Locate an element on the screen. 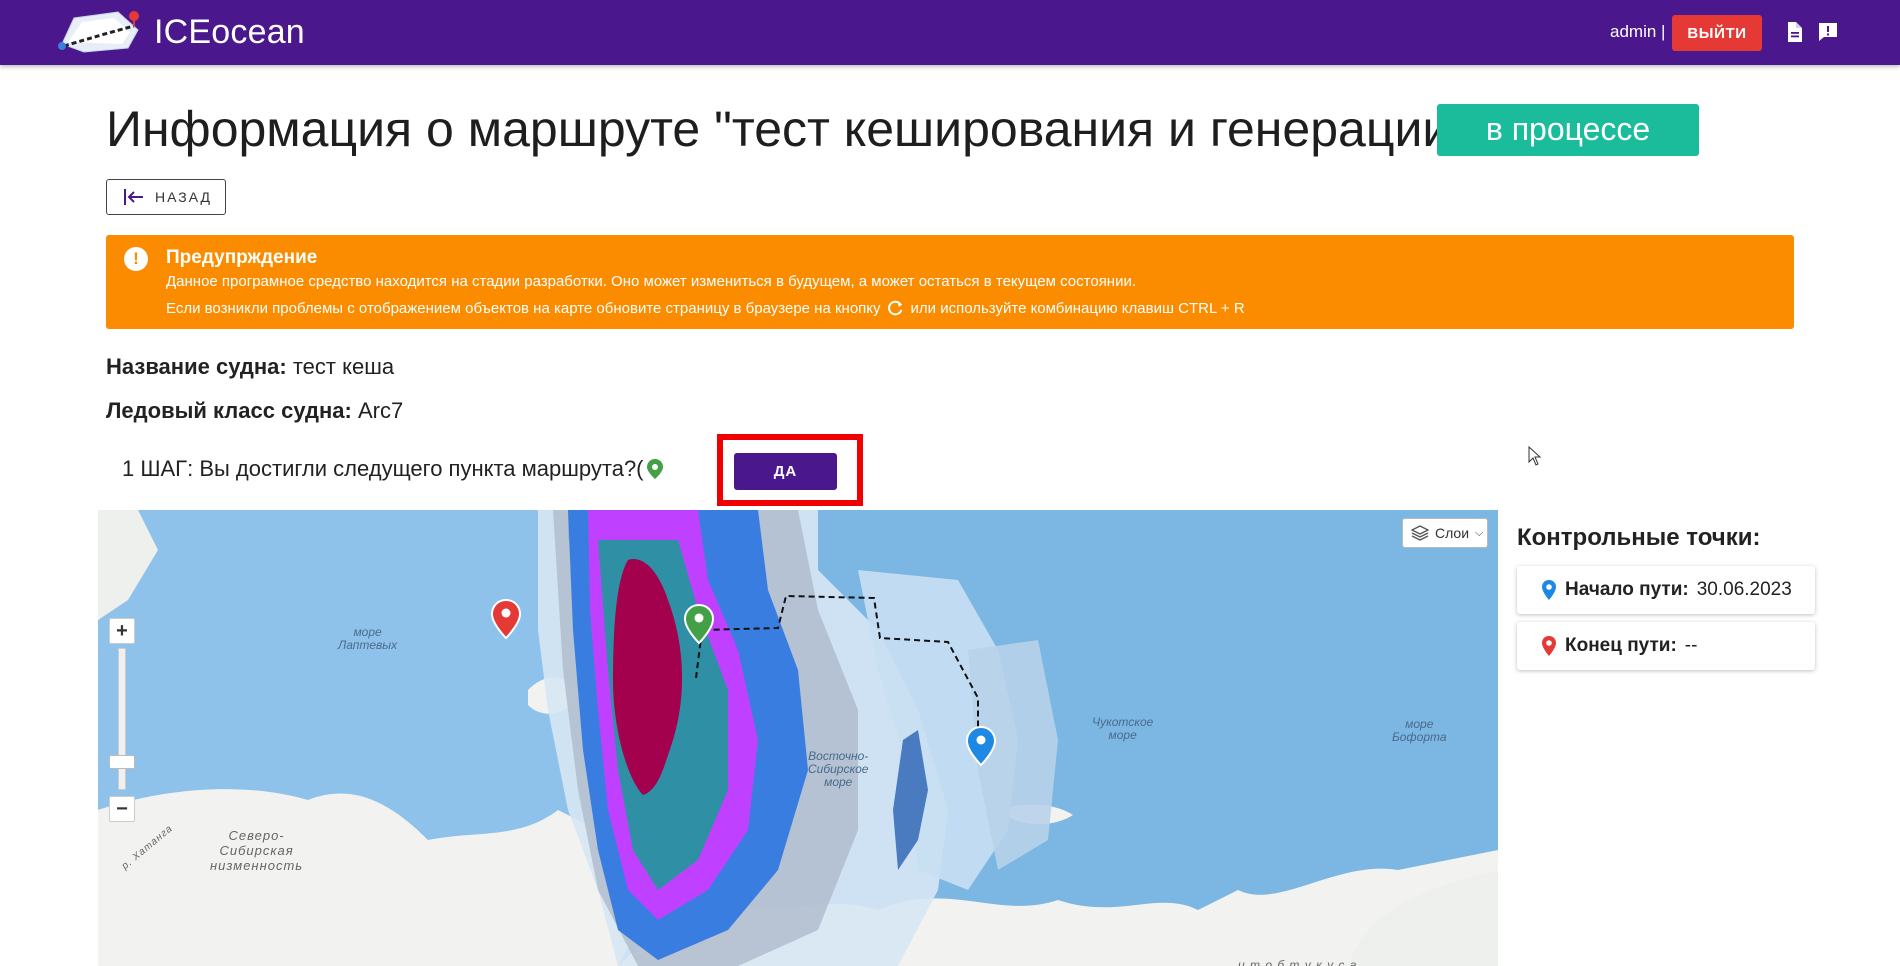 This screenshot has height=966, width=1900. vessel-name-value: тест кеша is located at coordinates (343, 366).